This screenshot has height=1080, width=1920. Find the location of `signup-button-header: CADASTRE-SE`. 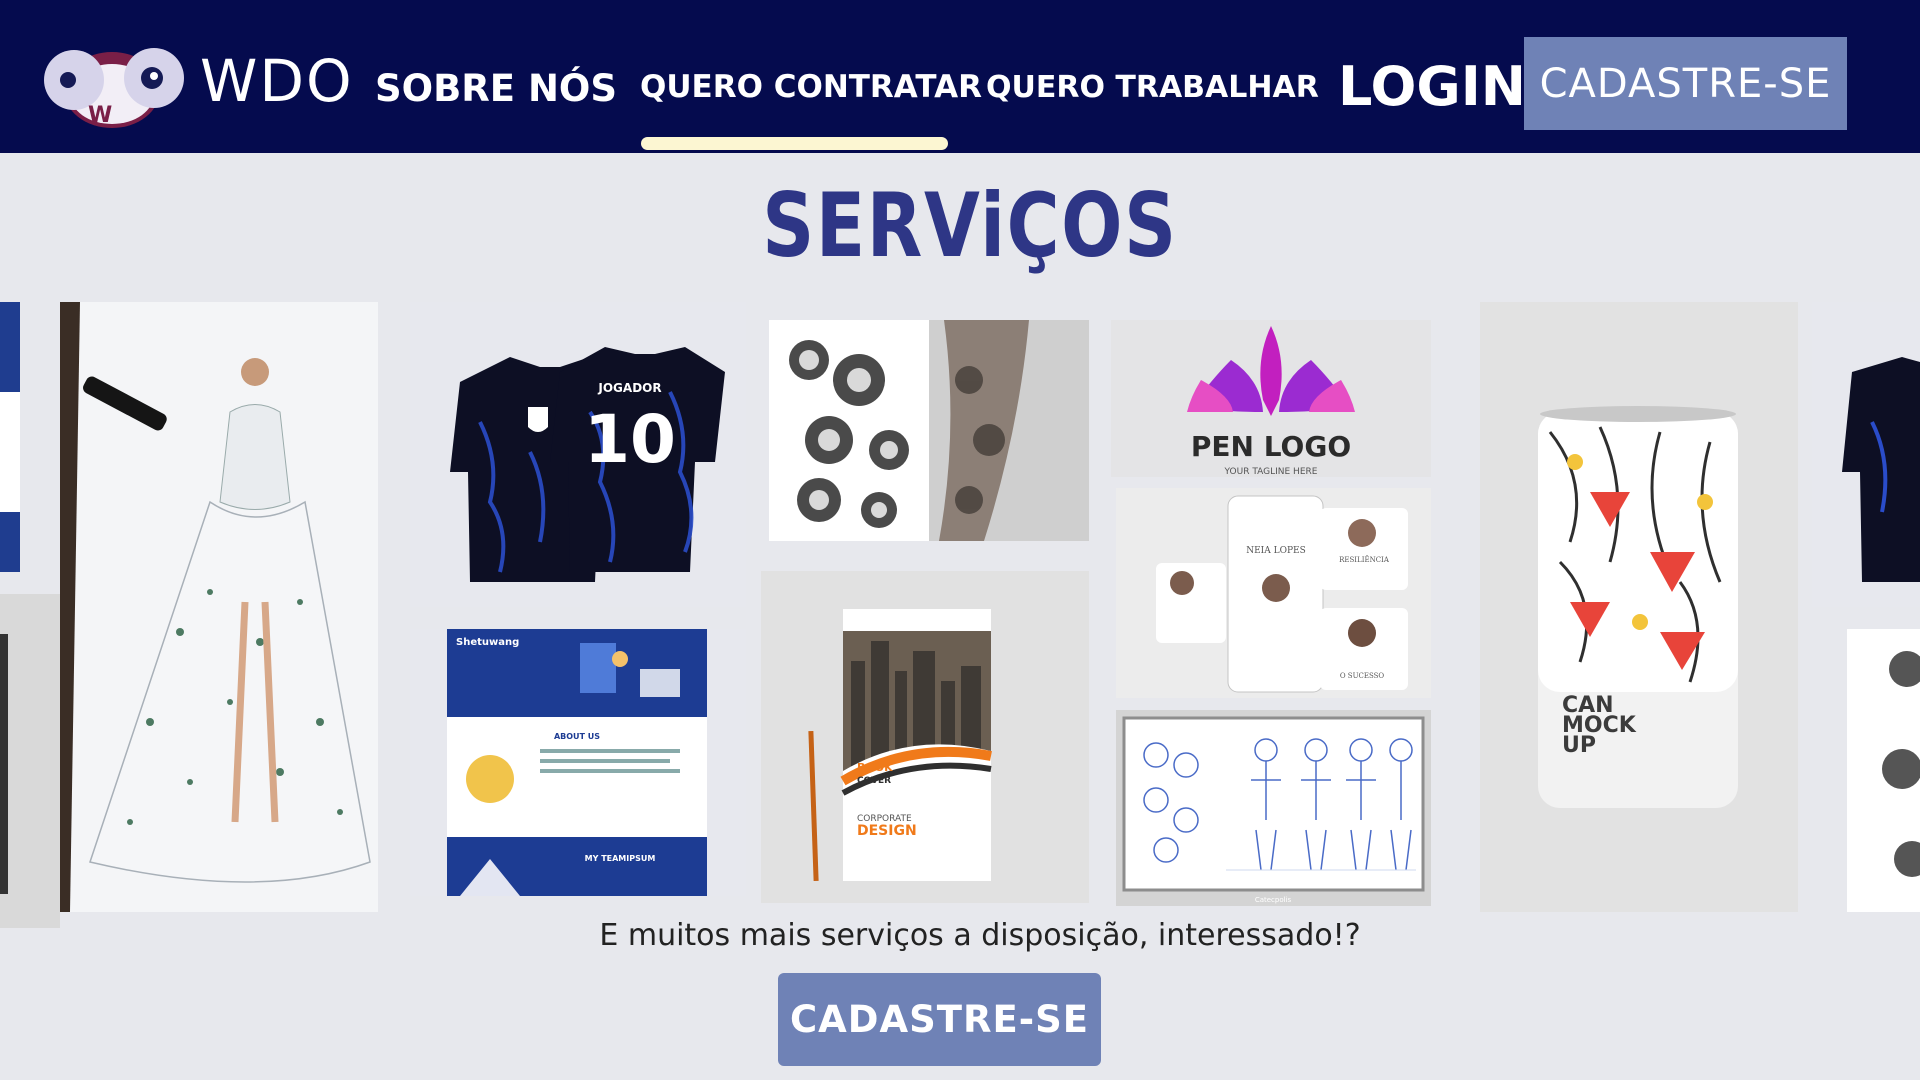

signup-button-header: CADASTRE-SE is located at coordinates (1685, 83).